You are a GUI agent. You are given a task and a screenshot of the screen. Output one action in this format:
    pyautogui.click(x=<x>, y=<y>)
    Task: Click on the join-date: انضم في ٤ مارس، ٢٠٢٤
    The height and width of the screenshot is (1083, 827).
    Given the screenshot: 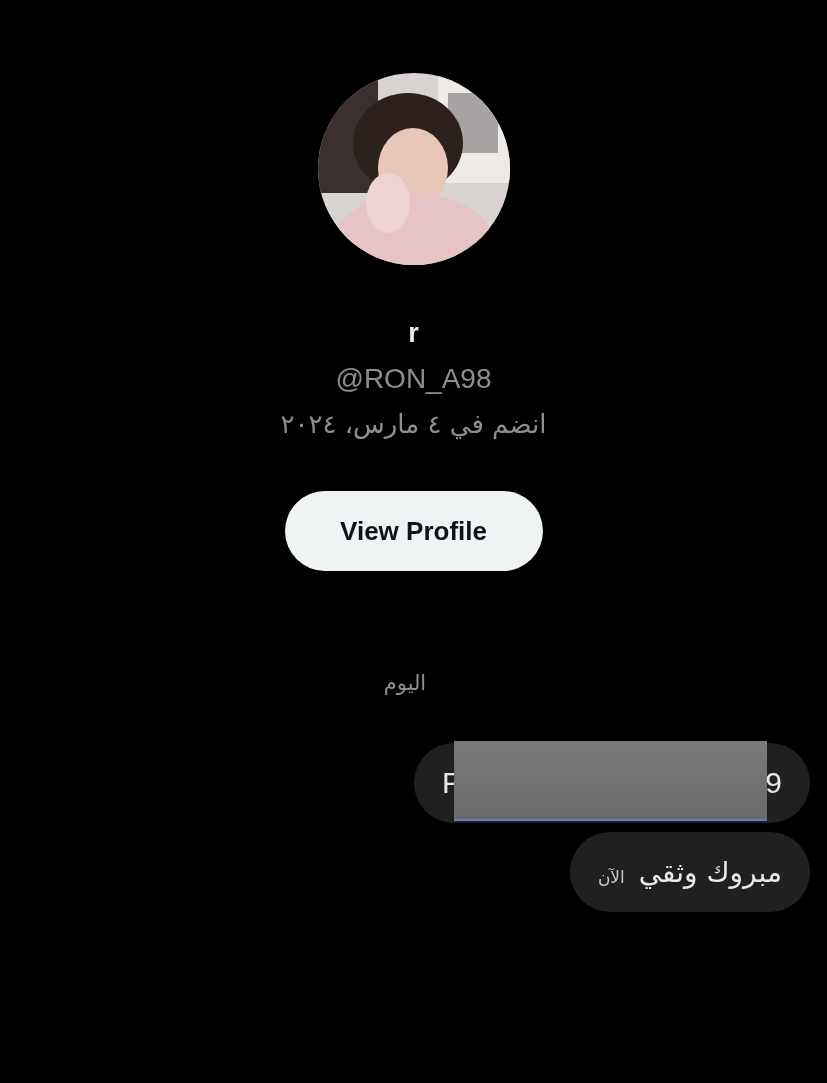 What is the action you would take?
    pyautogui.click(x=413, y=424)
    